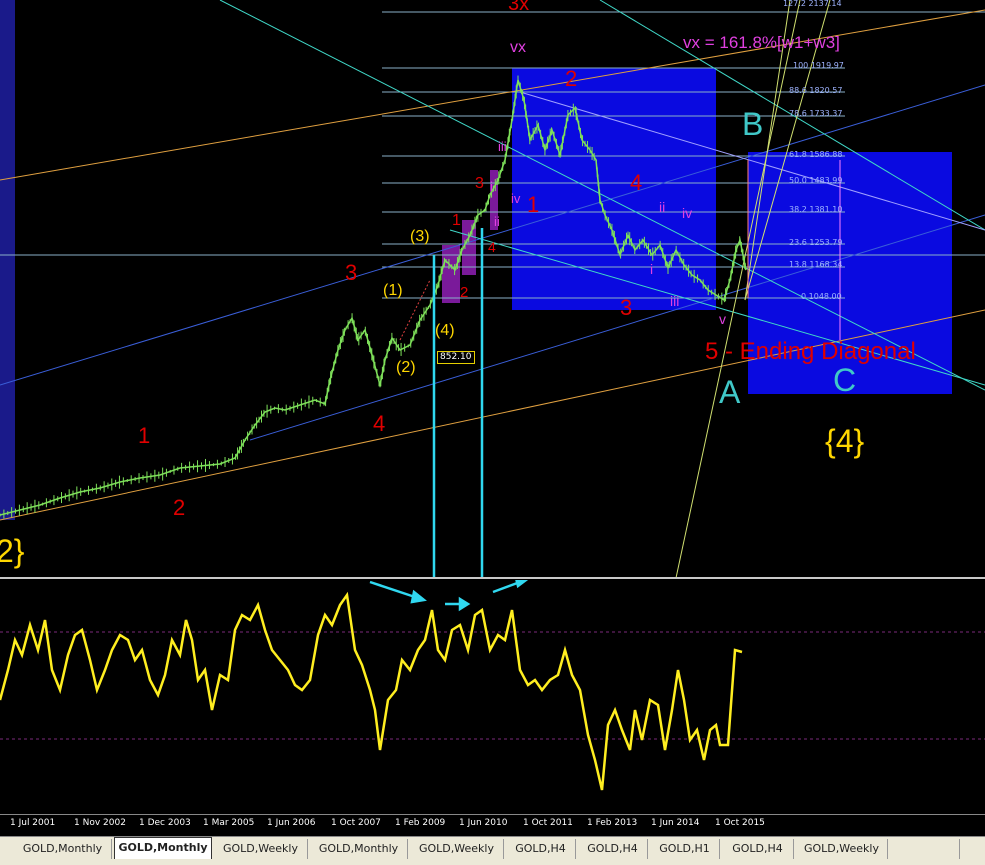  Describe the element at coordinates (612, 823) in the screenshot. I see `time-label: 1 Feb 2013` at that location.